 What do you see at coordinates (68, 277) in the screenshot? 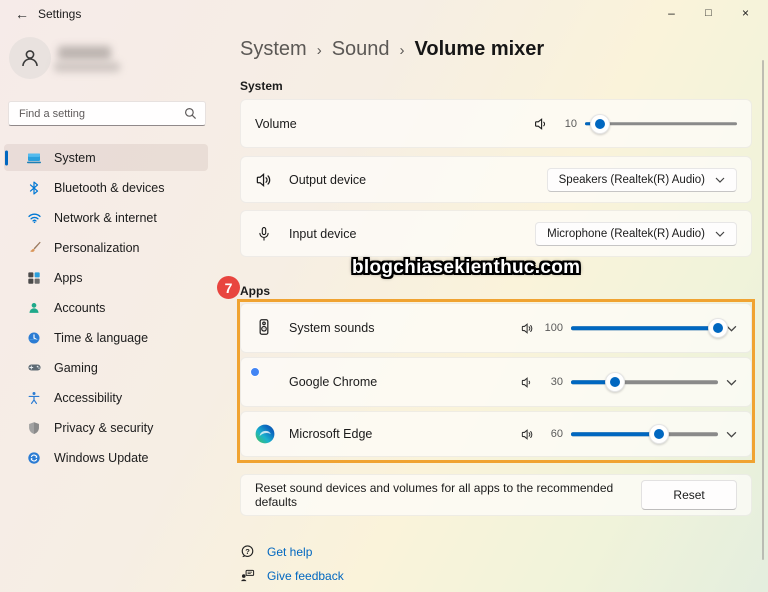
I see `sidebar-item-label: Apps` at bounding box center [68, 277].